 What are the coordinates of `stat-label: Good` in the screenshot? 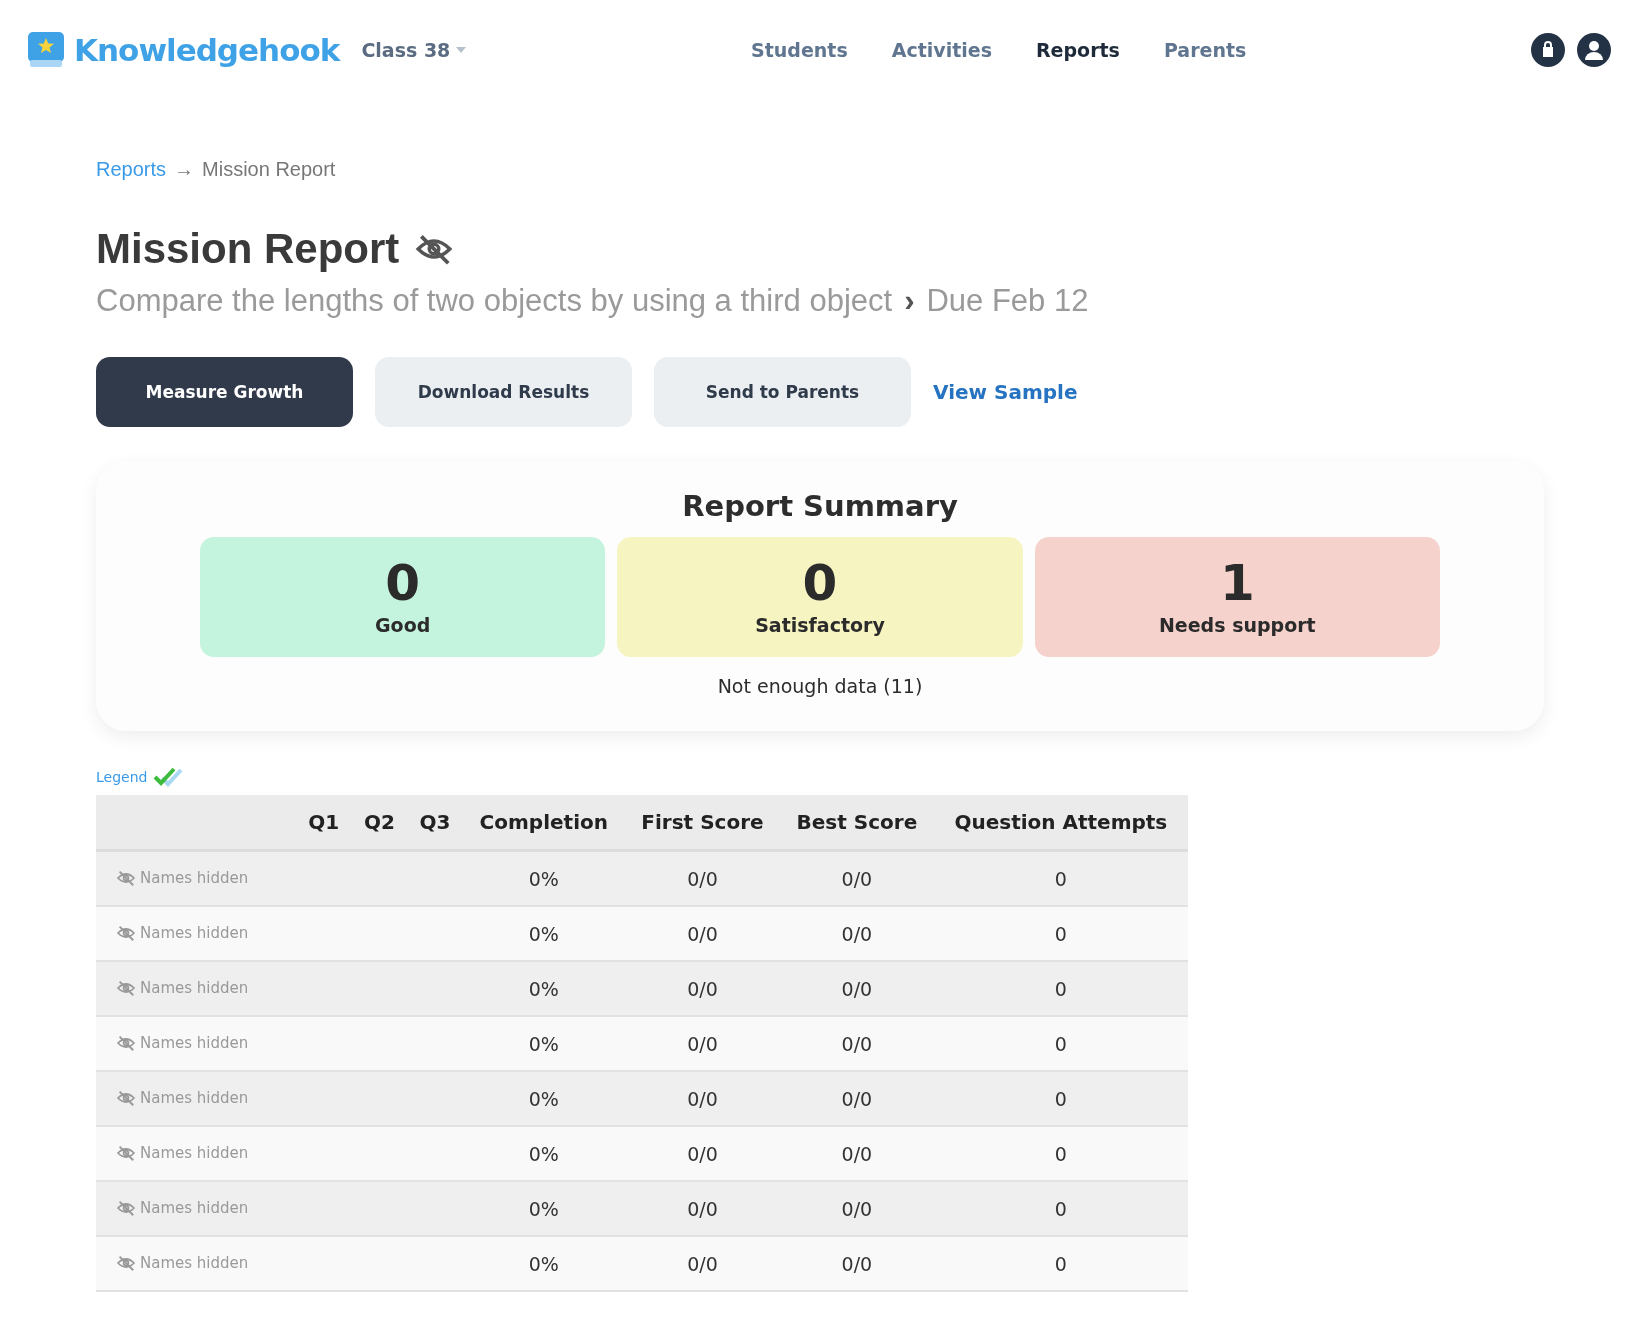 It's located at (403, 625).